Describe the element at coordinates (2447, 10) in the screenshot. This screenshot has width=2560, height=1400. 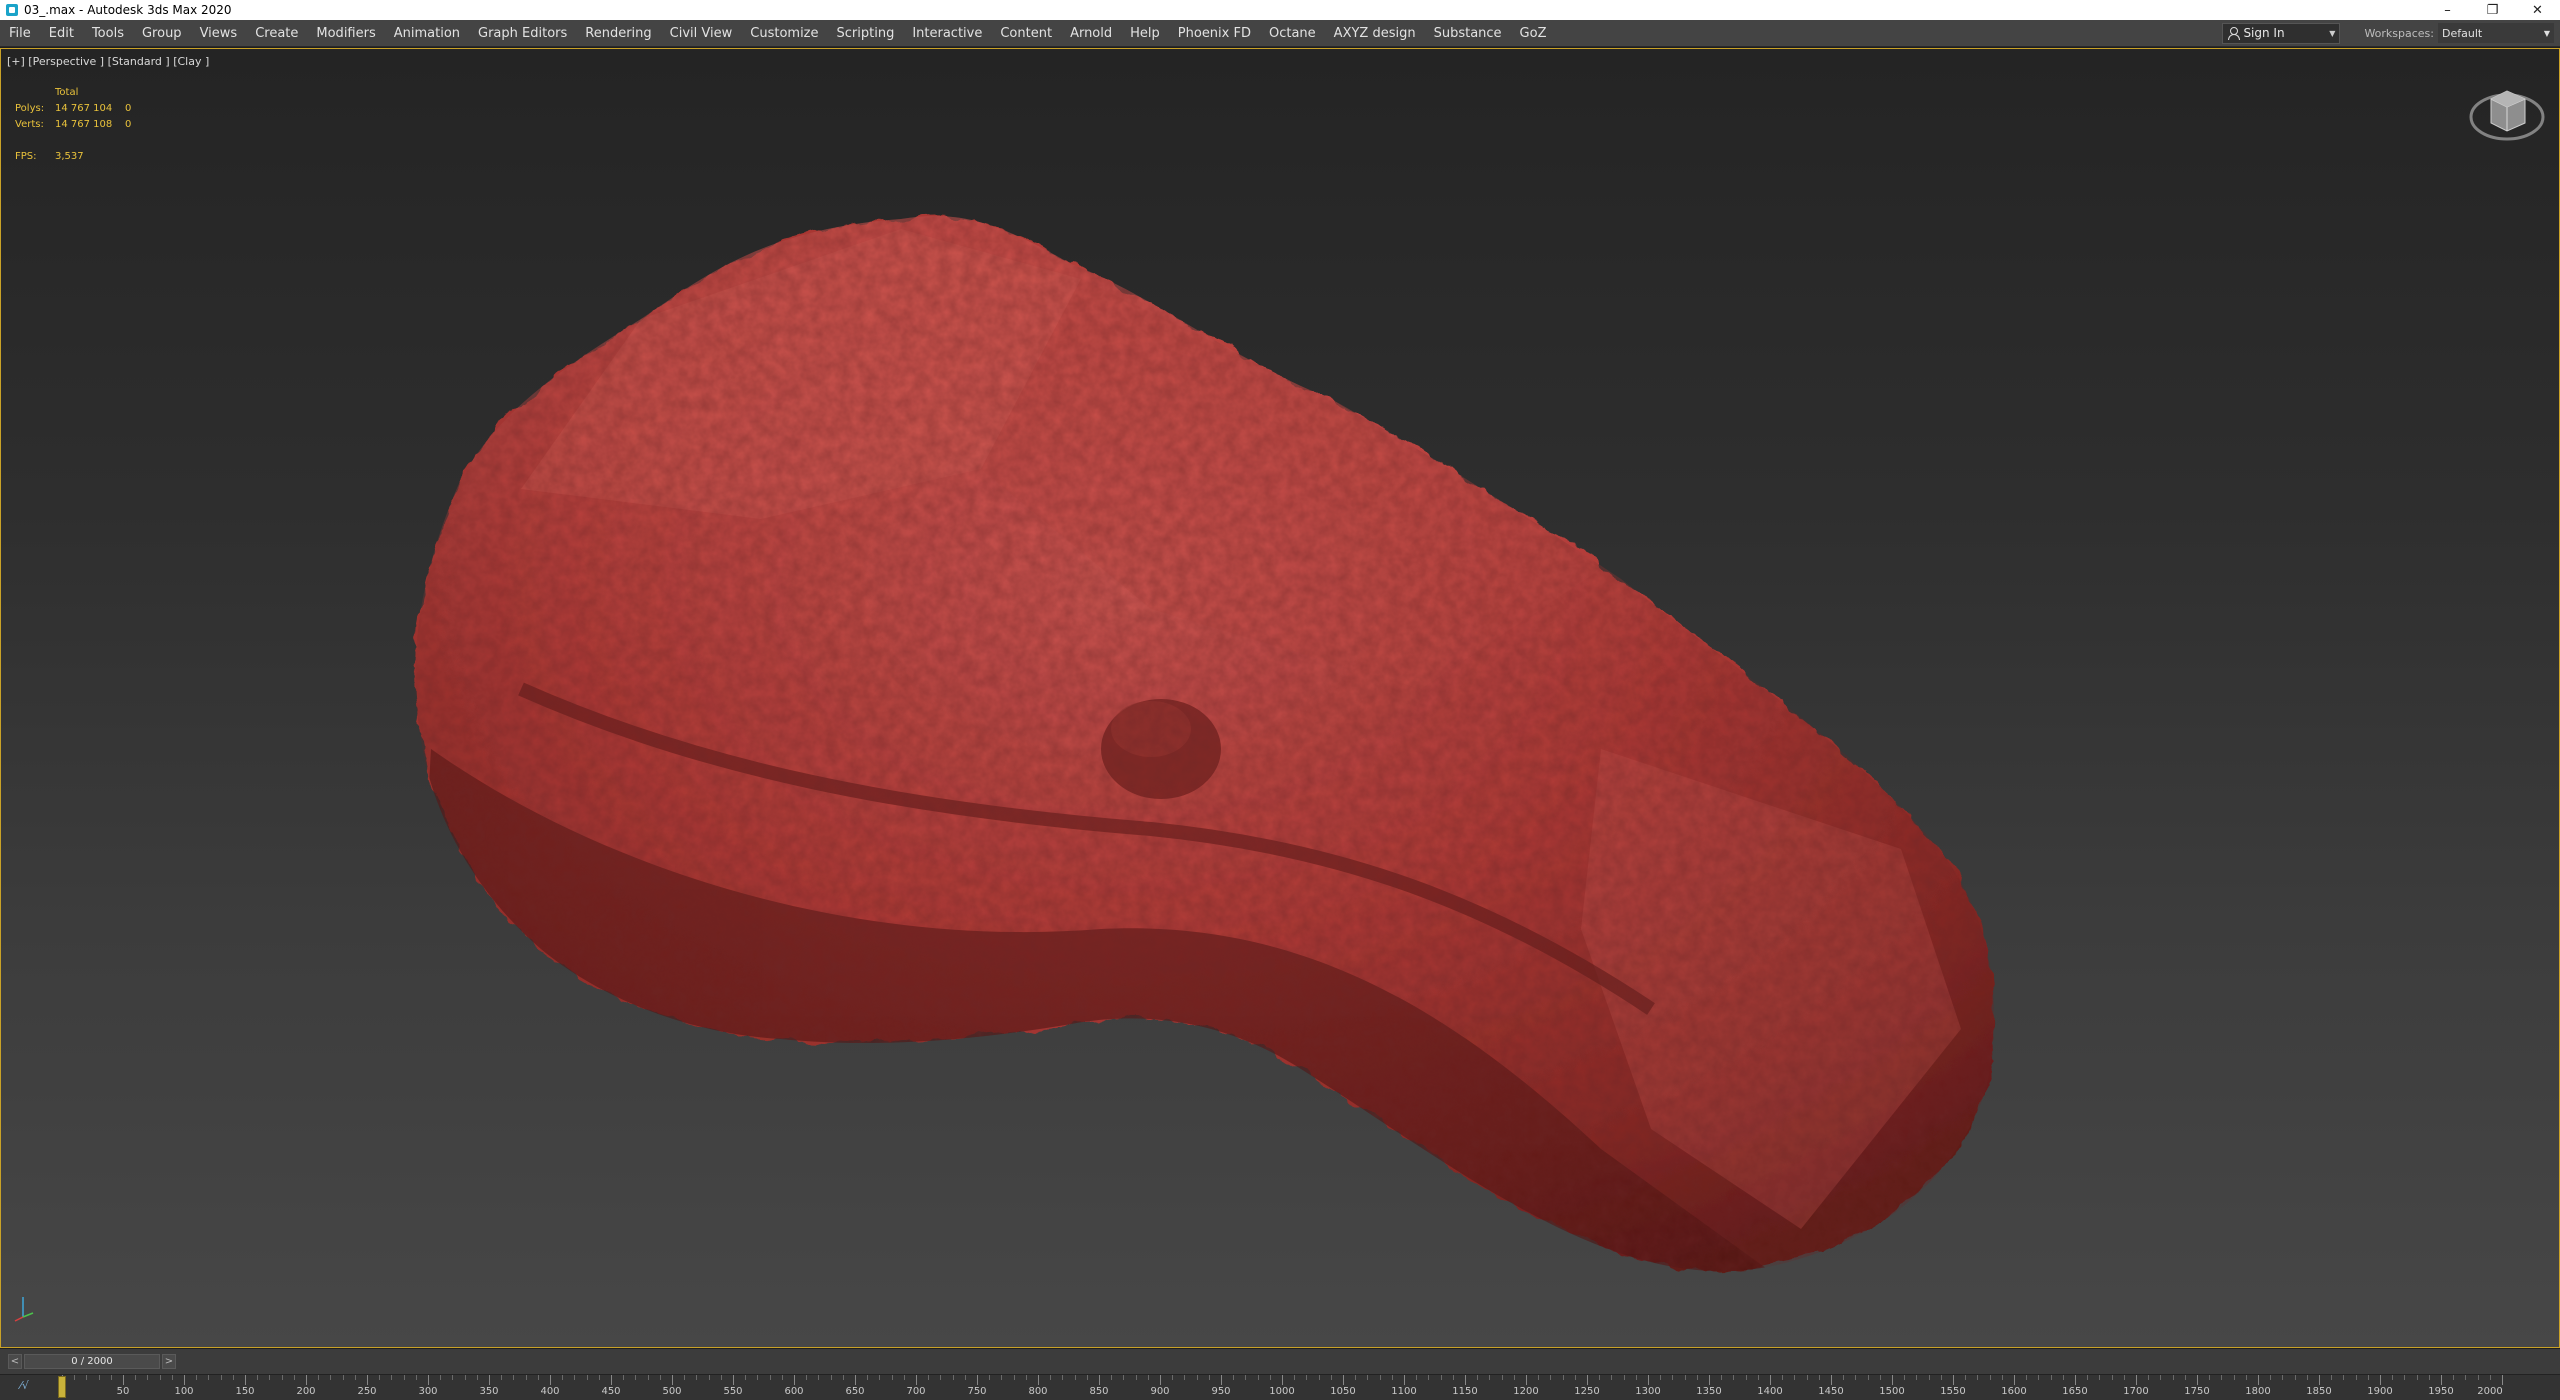
I see `minimize-button: –` at that location.